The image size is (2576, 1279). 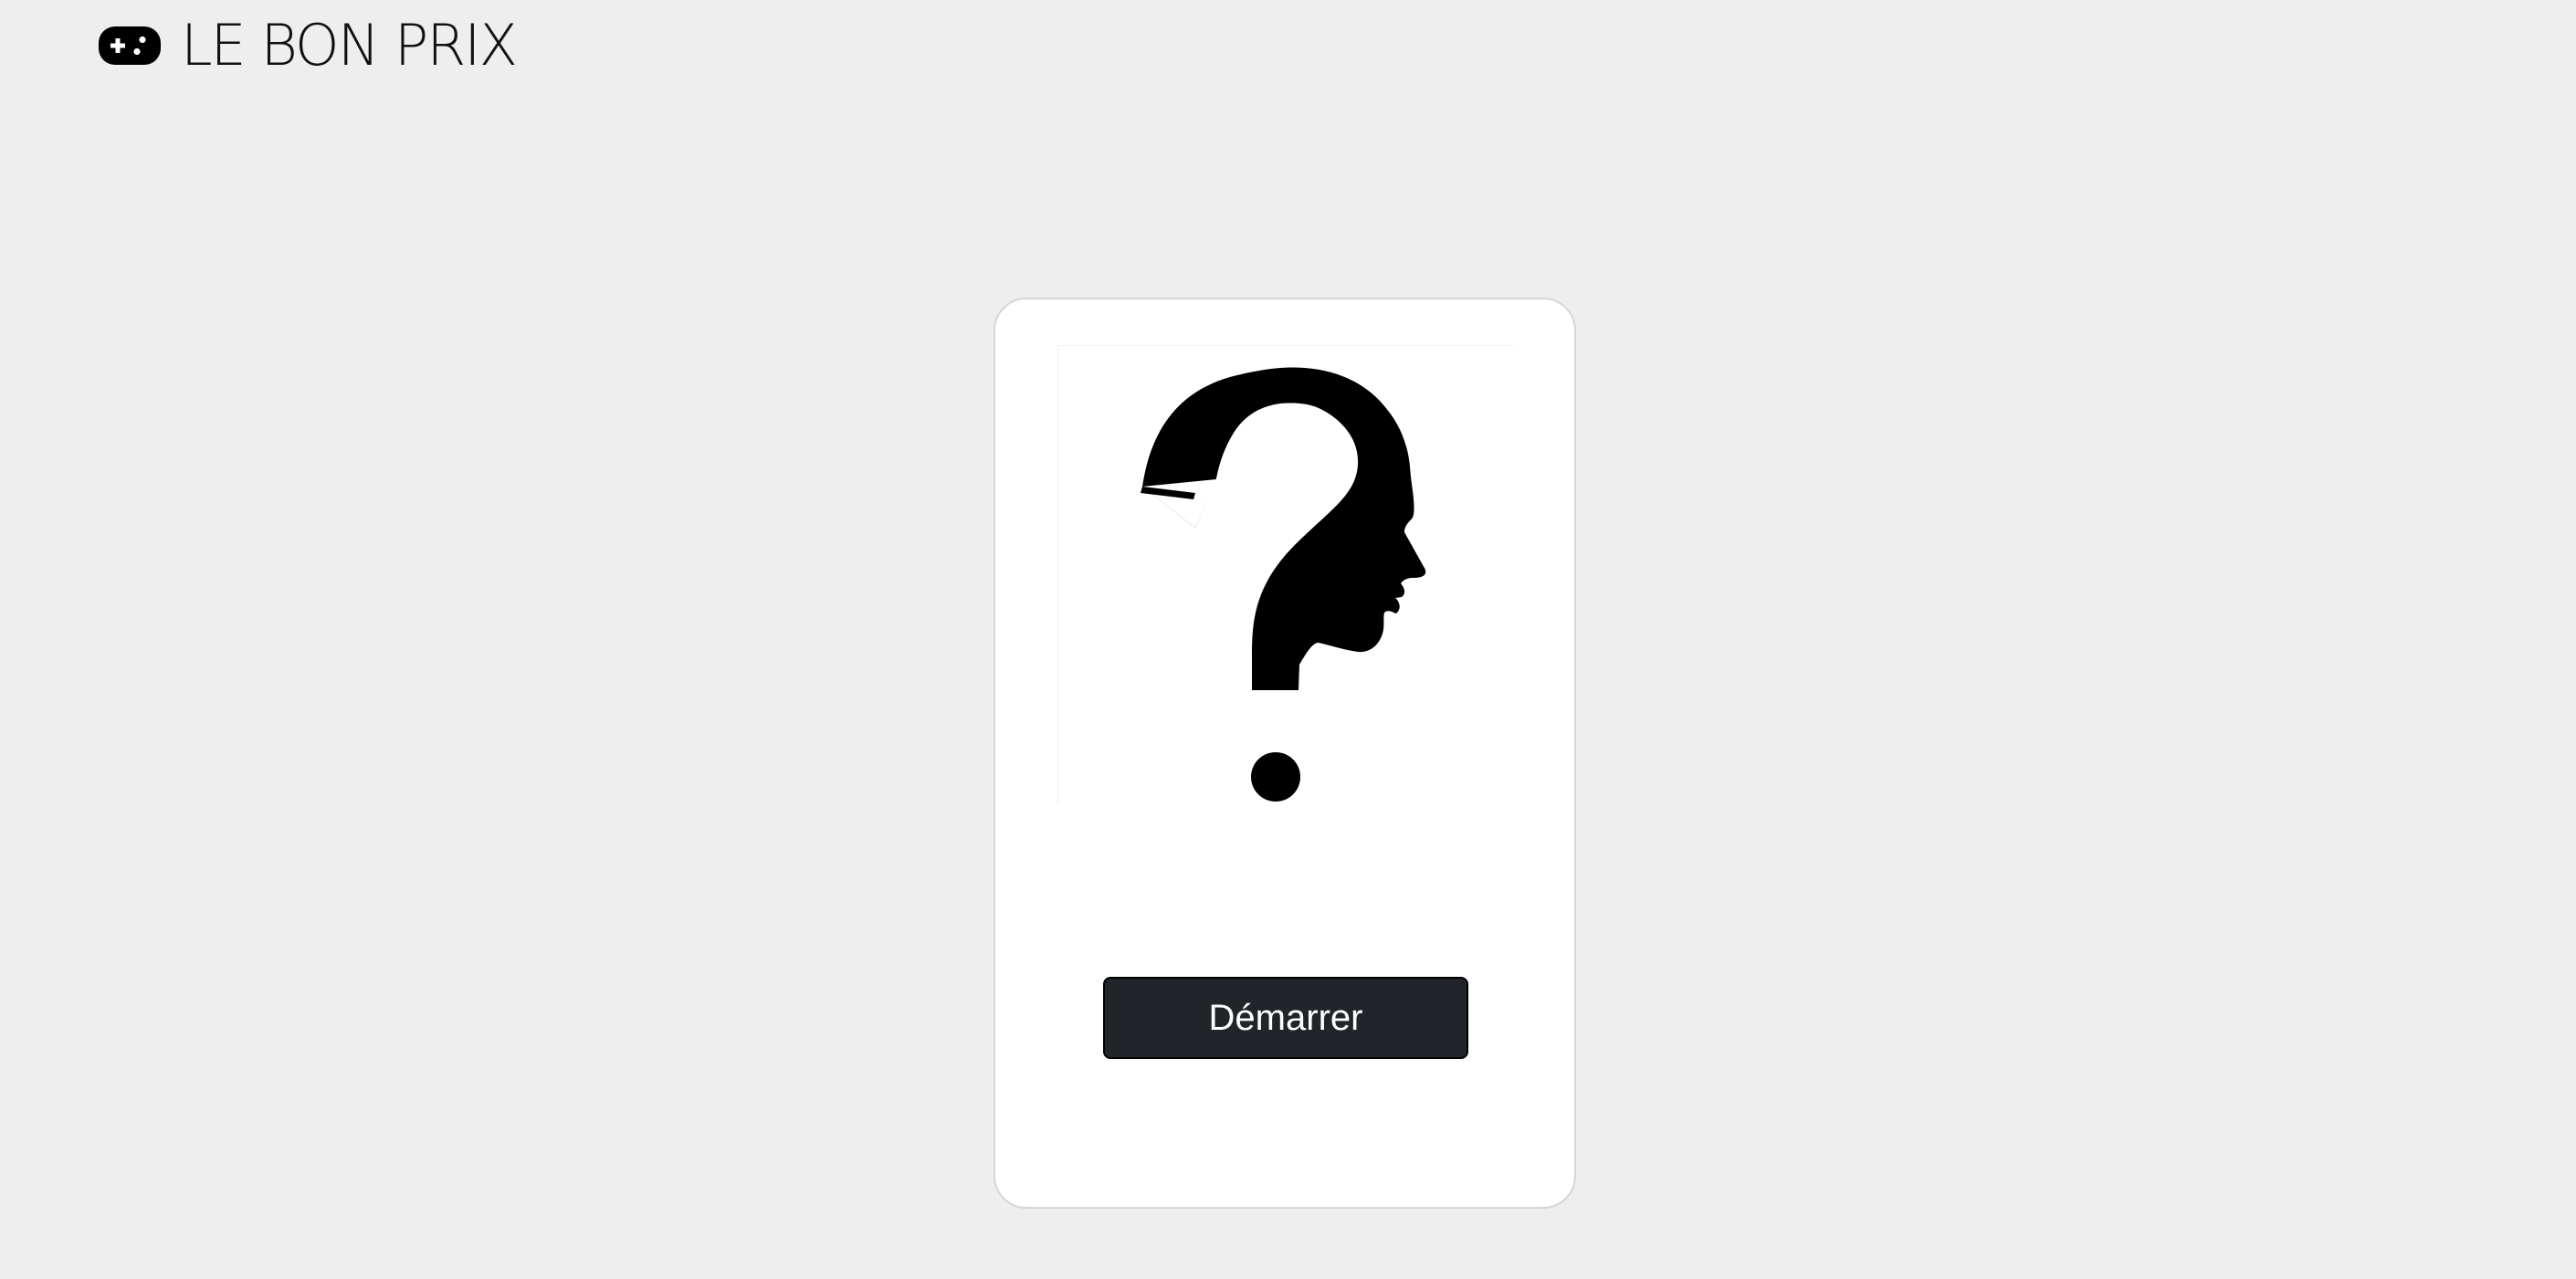 What do you see at coordinates (1285, 574) in the screenshot?
I see `question-mark-head-silhouette-icon` at bounding box center [1285, 574].